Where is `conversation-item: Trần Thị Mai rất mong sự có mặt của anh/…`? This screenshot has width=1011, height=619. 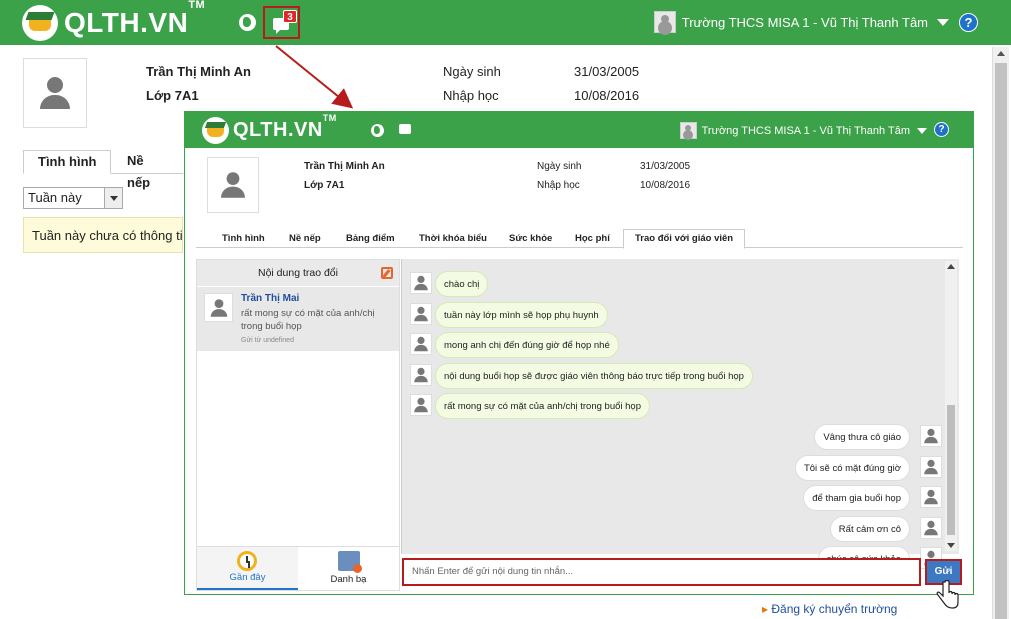
conversation-item: Trần Thị Mai rất mong sự có mặt của anh/… is located at coordinates (298, 319).